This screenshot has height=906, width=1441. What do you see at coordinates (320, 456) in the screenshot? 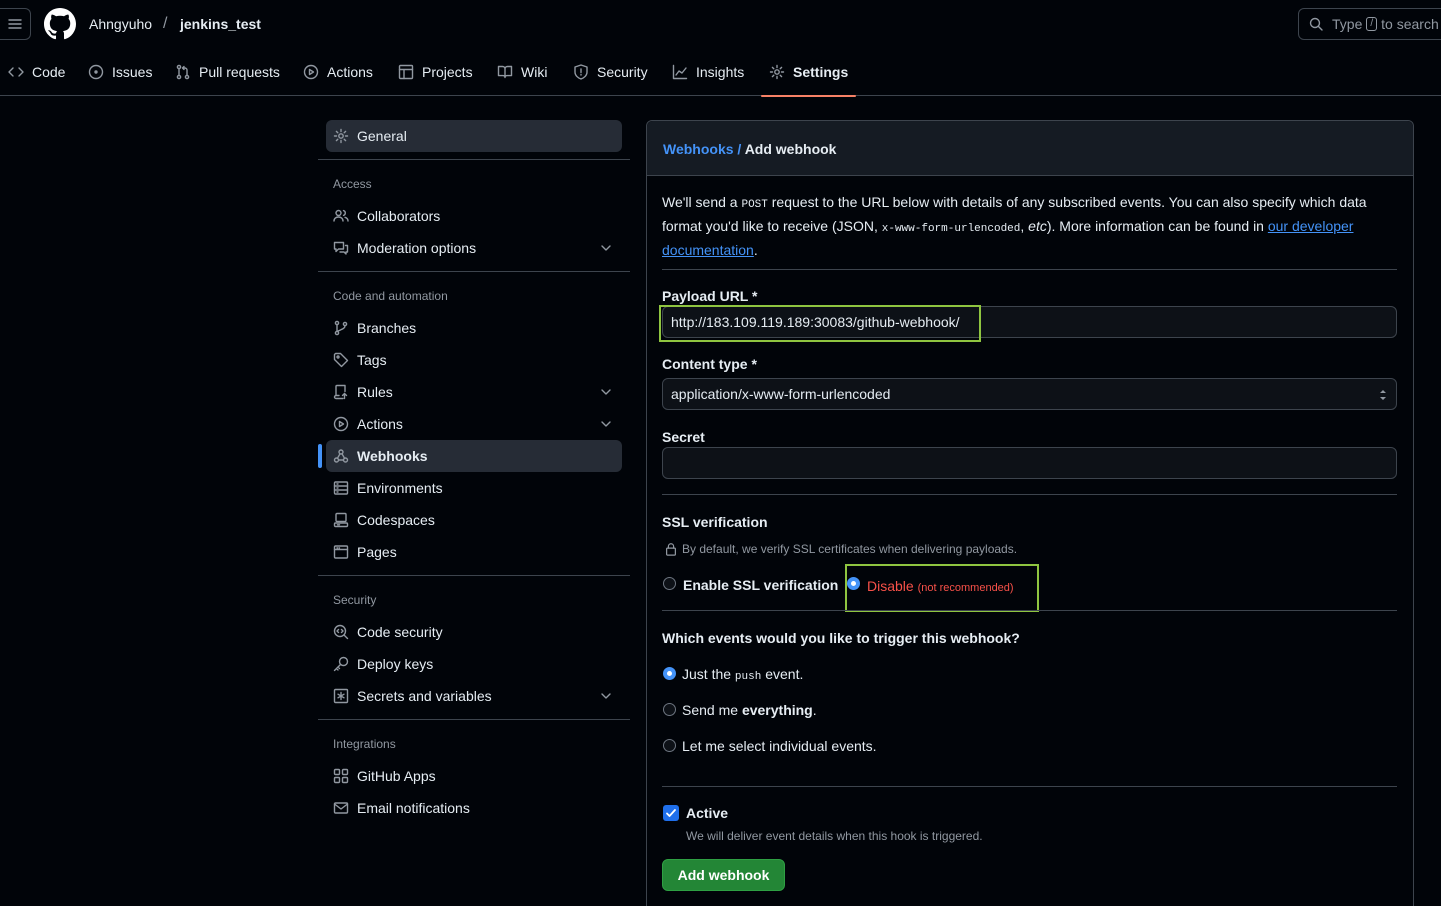
I see `current-item-indicator` at bounding box center [320, 456].